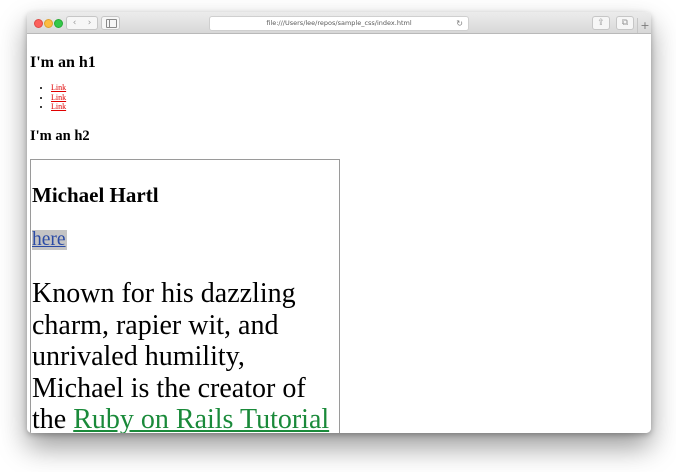 This screenshot has height=472, width=676. I want to click on forward-button: ›, so click(90, 23).